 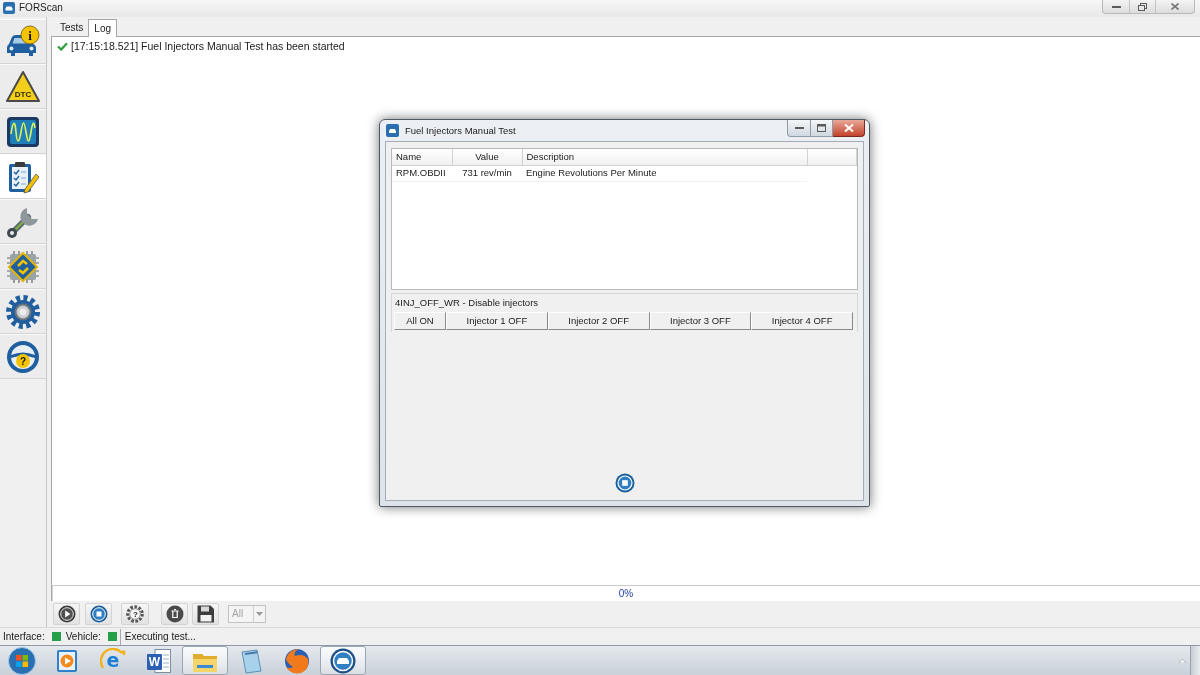 I want to click on media-player-icon, so click(x=67, y=660).